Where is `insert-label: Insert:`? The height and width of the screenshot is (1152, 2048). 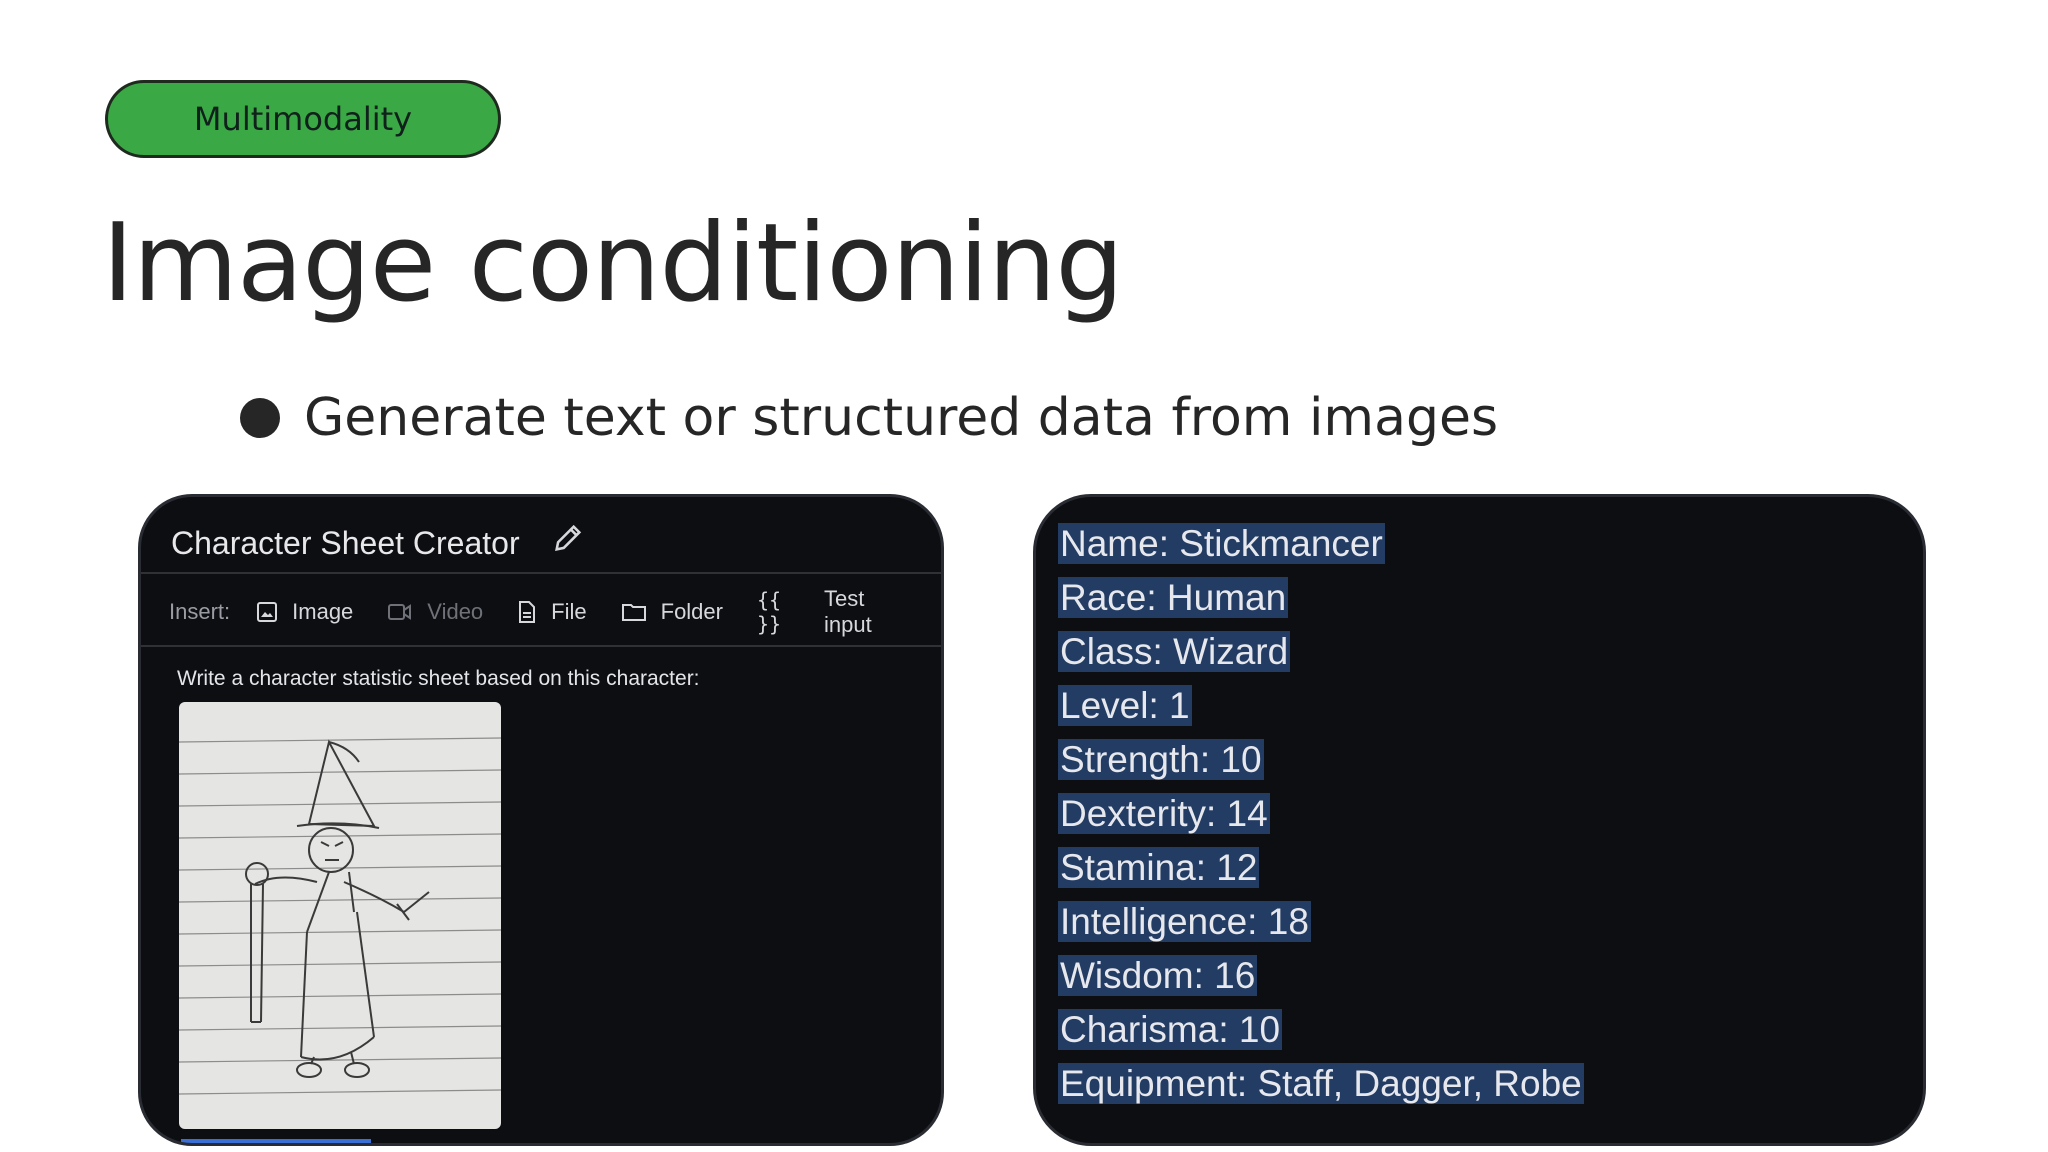
insert-label: Insert: is located at coordinates (200, 611).